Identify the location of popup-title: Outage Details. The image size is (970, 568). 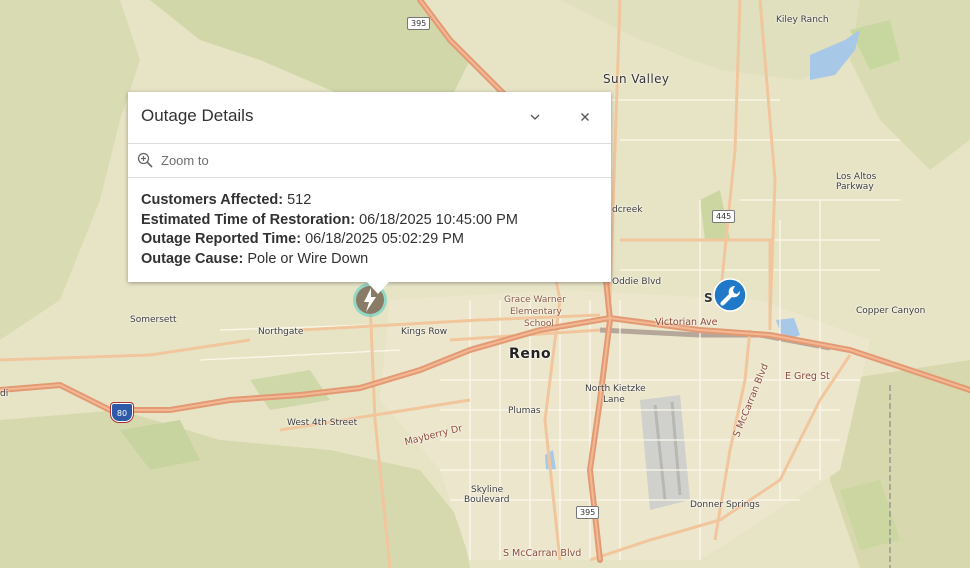
(197, 115).